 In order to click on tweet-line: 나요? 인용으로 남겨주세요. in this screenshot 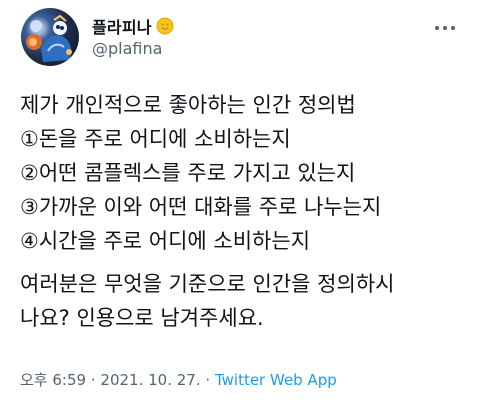, I will do `click(142, 318)`.